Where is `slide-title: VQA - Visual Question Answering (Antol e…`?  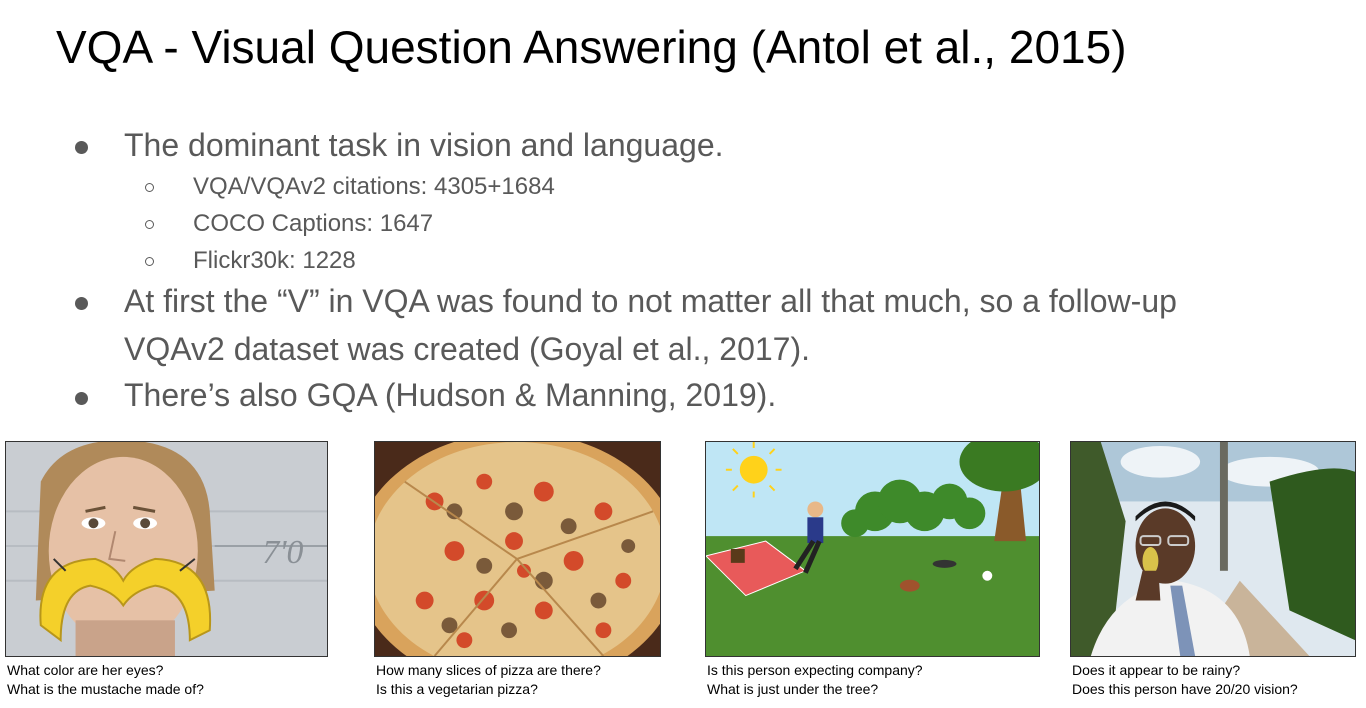
slide-title: VQA - Visual Question Answering (Antol e… is located at coordinates (591, 47).